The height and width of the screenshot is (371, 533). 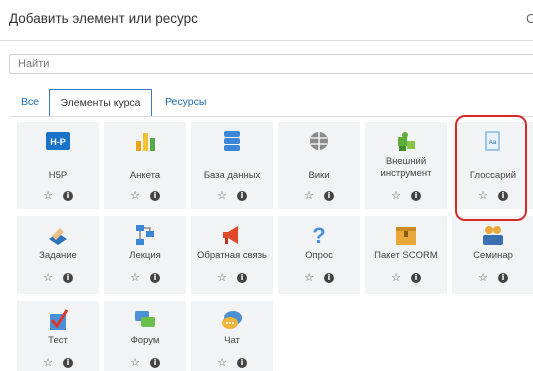 I want to click on wiki-icon, so click(x=319, y=141).